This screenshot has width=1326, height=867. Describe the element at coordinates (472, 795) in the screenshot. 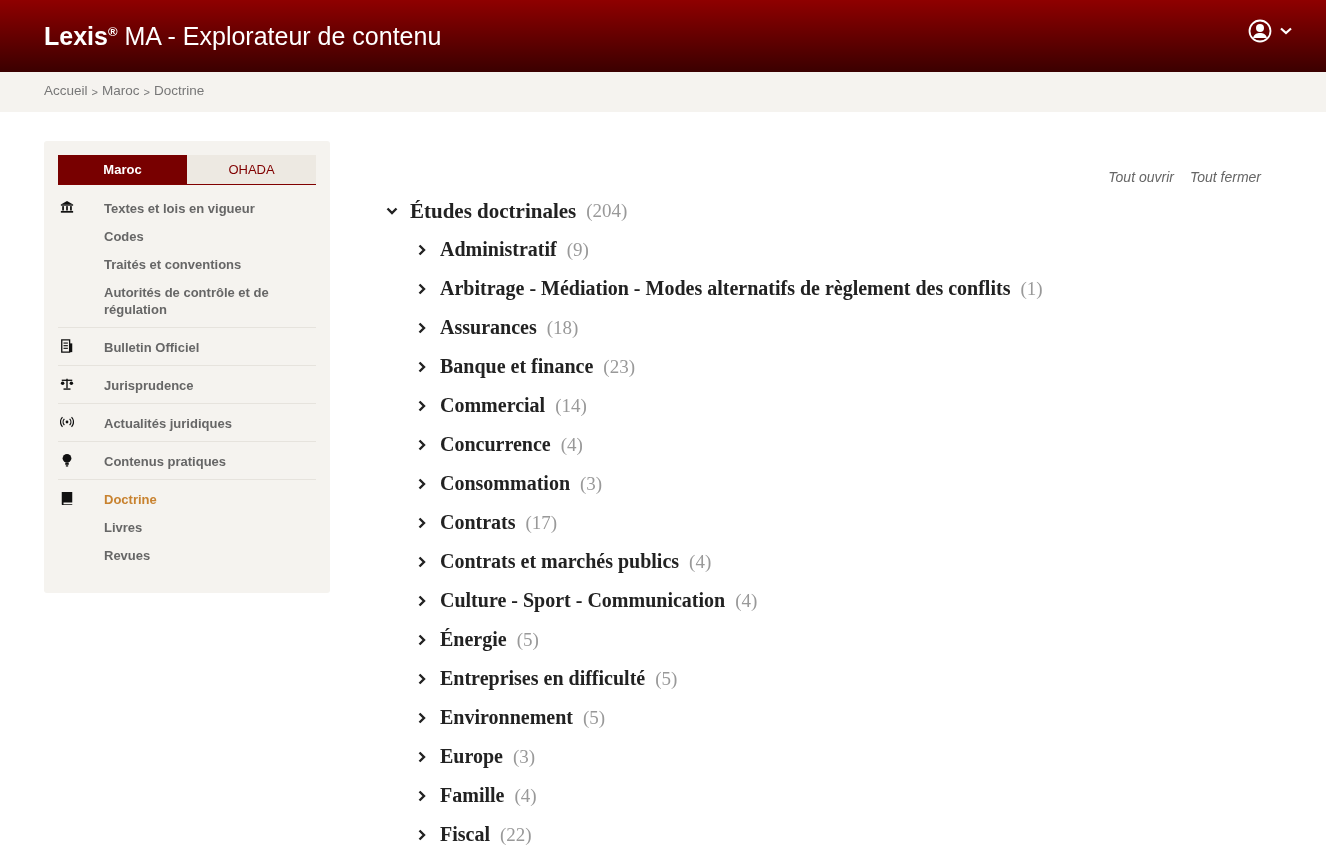

I see `tree-item: Famille` at that location.